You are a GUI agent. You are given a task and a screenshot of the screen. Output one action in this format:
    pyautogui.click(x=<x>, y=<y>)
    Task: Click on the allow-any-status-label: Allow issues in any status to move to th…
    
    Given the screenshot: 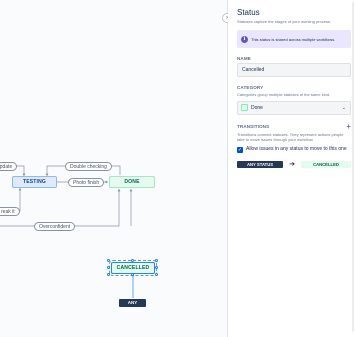 What is the action you would take?
    pyautogui.click(x=296, y=148)
    